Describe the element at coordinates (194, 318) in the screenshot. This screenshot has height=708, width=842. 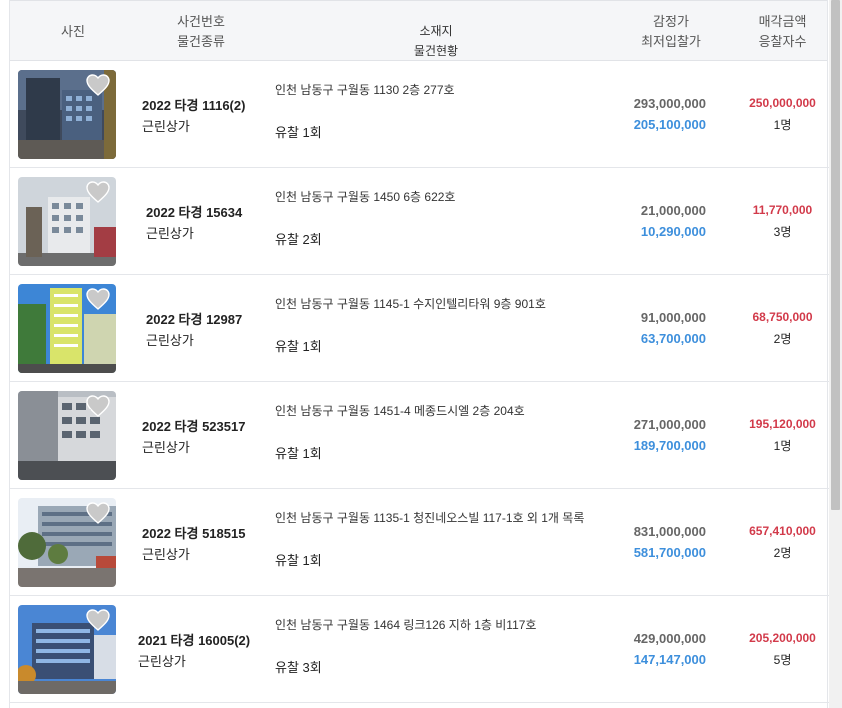
I see `case-number: 2022 타경 12987` at that location.